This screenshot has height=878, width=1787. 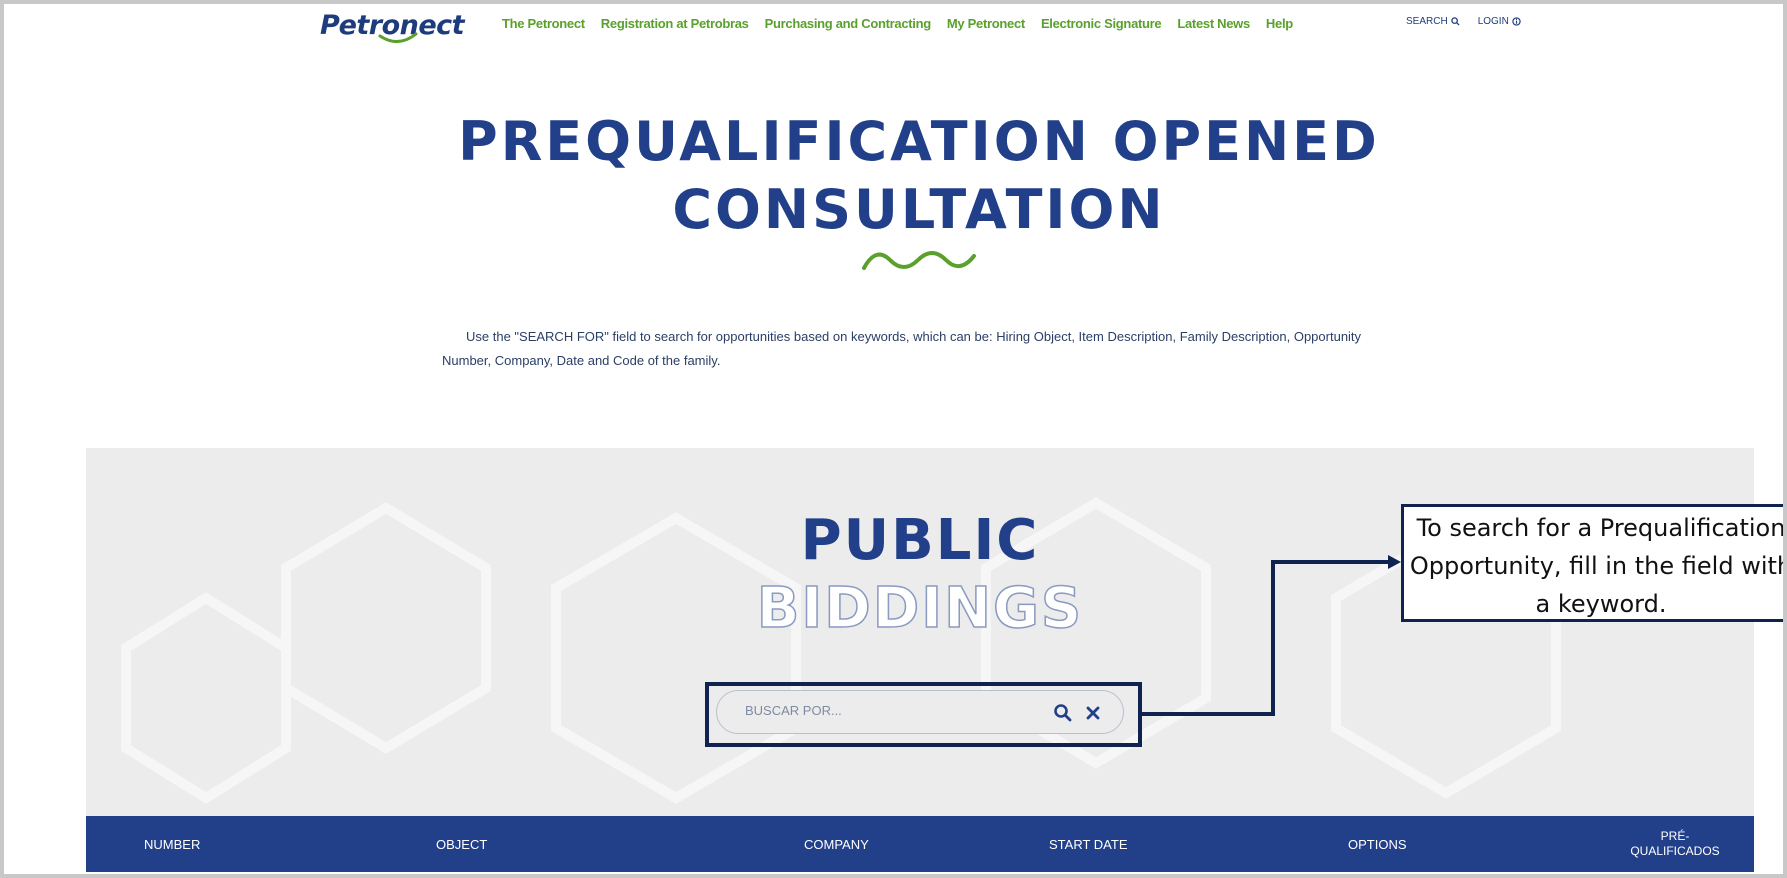 What do you see at coordinates (1601, 528) in the screenshot?
I see `callout-line1: To search for a Prequalification` at bounding box center [1601, 528].